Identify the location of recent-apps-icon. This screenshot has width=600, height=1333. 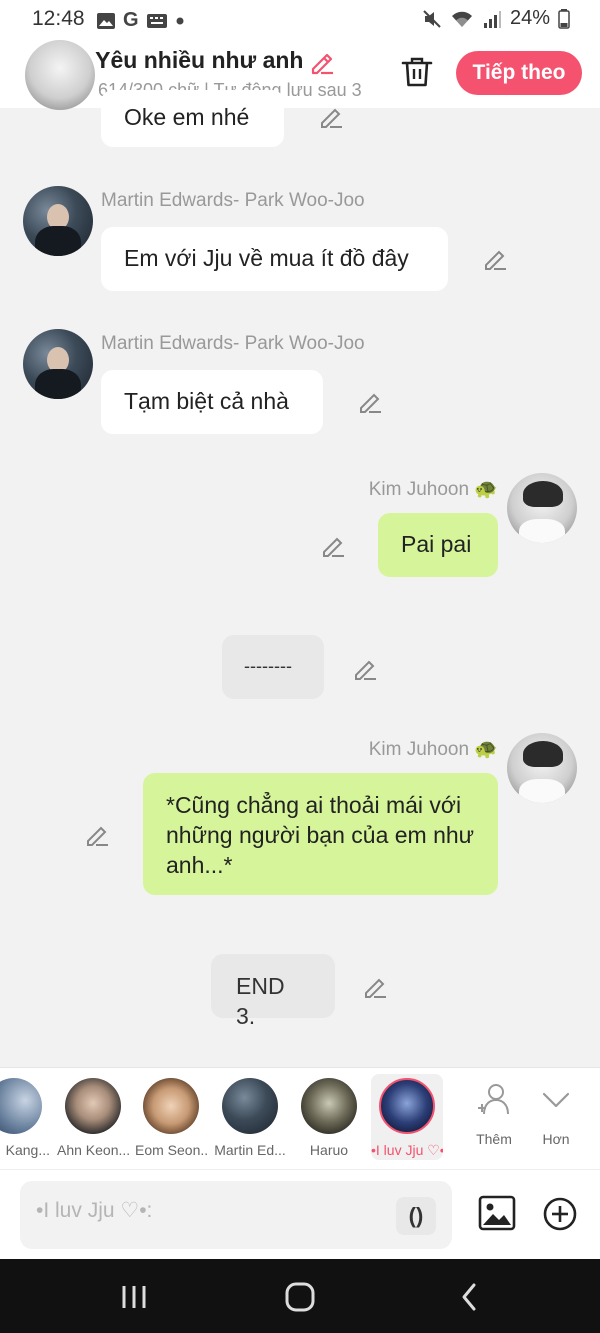
(134, 1297).